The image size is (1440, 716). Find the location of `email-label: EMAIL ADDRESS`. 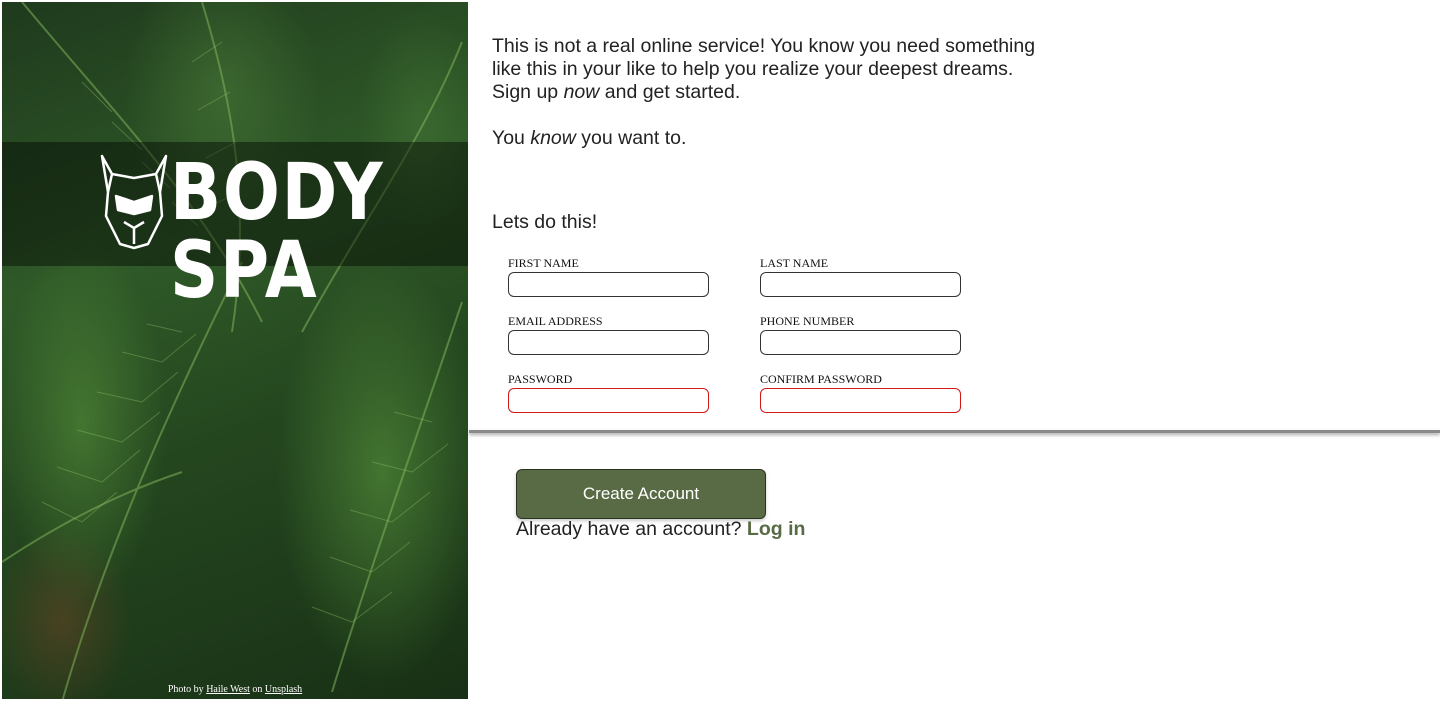

email-label: EMAIL ADDRESS is located at coordinates (555, 321).